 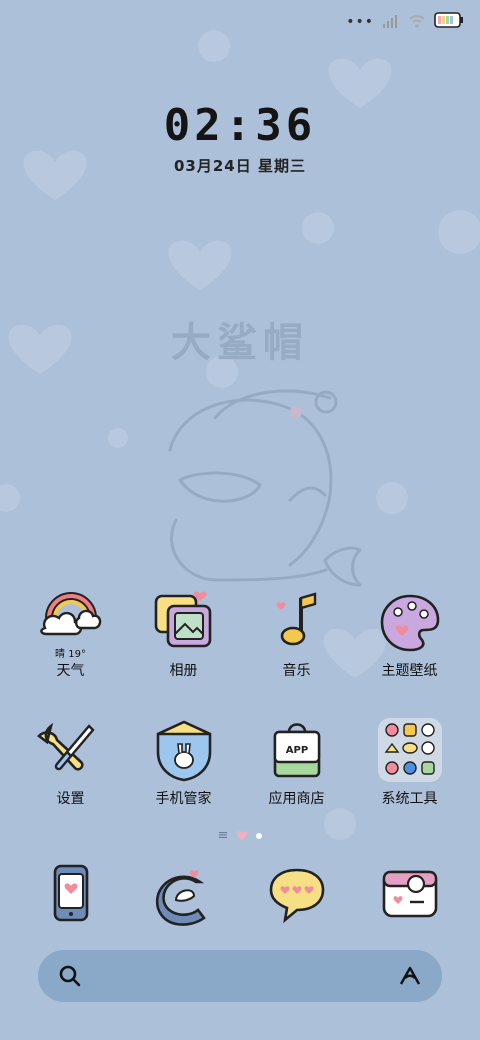 What do you see at coordinates (70, 654) in the screenshot?
I see `weather-summary: 晴 19°` at bounding box center [70, 654].